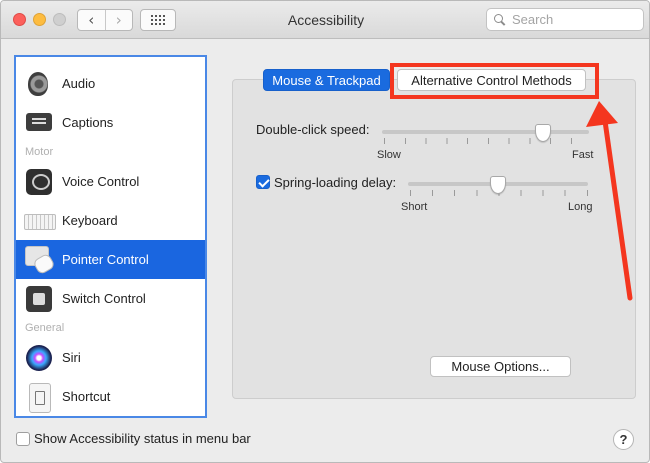 This screenshot has width=650, height=463. Describe the element at coordinates (335, 182) in the screenshot. I see `spring-loading-delay-label: Spring-loading delay:` at that location.